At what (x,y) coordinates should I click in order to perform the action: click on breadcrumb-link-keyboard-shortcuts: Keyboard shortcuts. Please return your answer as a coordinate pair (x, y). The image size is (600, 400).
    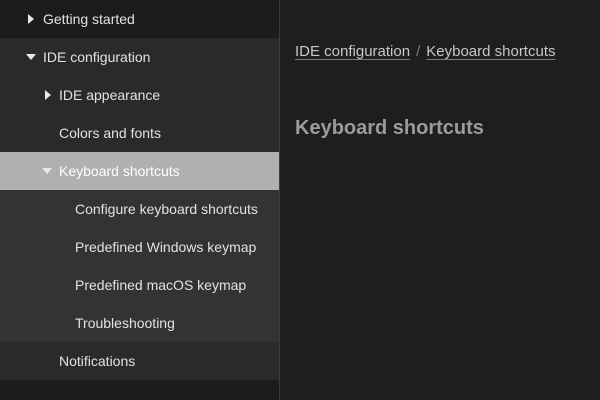
    Looking at the image, I should click on (490, 51).